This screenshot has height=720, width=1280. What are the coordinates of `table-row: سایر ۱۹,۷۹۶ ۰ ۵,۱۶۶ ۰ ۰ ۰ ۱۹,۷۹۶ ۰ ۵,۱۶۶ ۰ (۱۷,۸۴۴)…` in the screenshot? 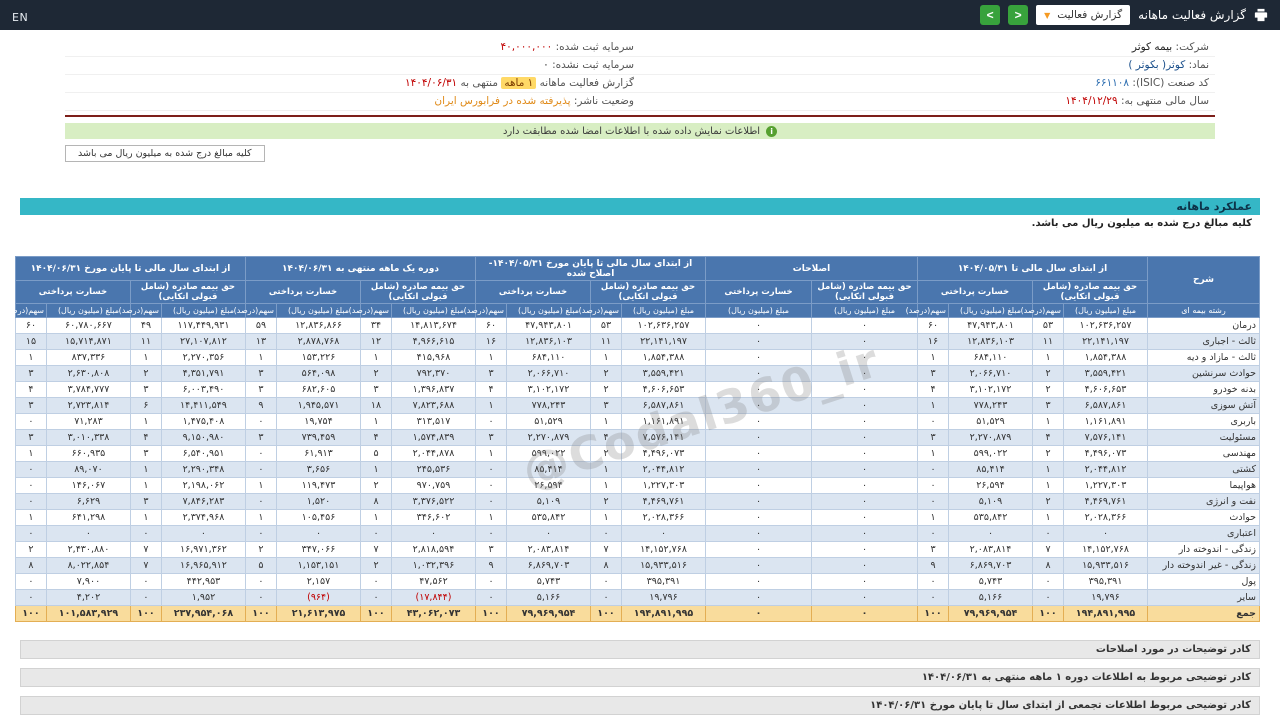 It's located at (637, 597).